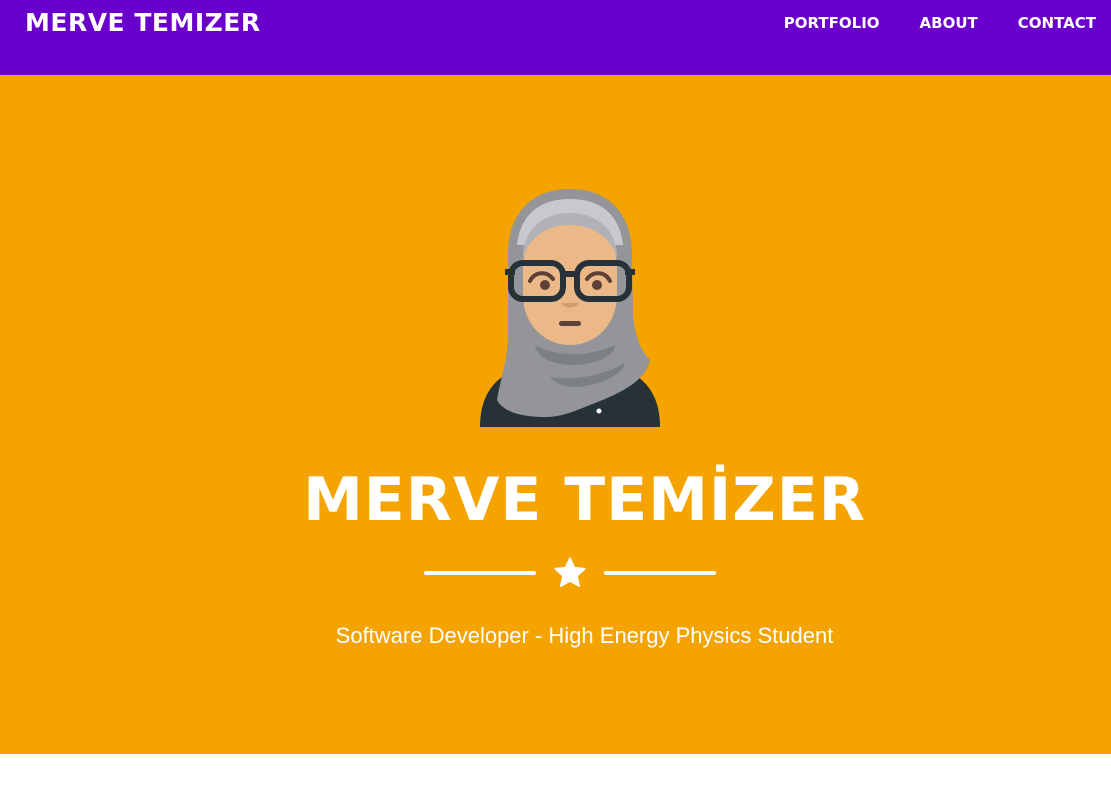  What do you see at coordinates (570, 308) in the screenshot?
I see `avatar-icon` at bounding box center [570, 308].